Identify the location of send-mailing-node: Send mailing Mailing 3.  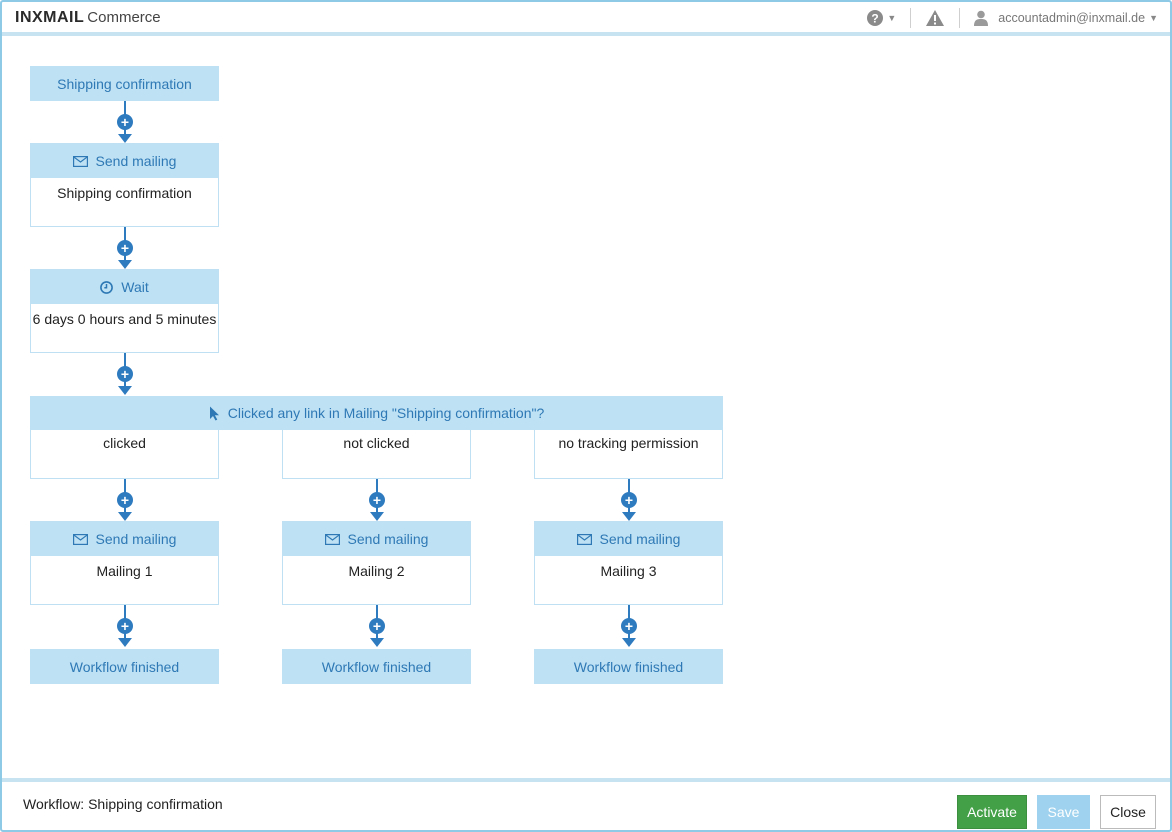
(628, 563).